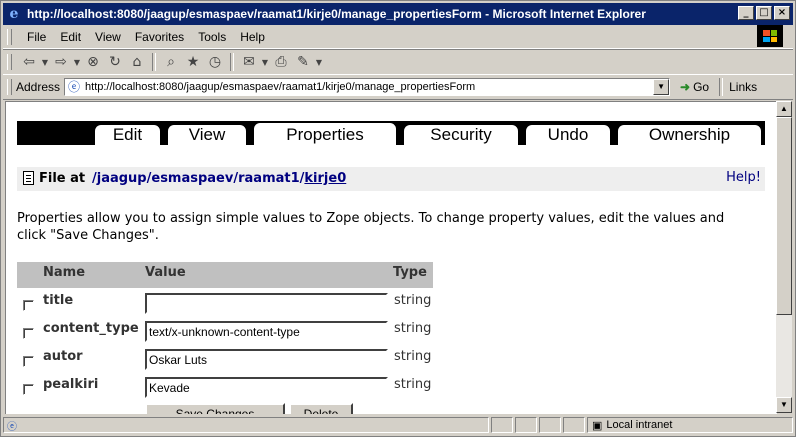  What do you see at coordinates (746, 13) in the screenshot?
I see `minimize-button: _` at bounding box center [746, 13].